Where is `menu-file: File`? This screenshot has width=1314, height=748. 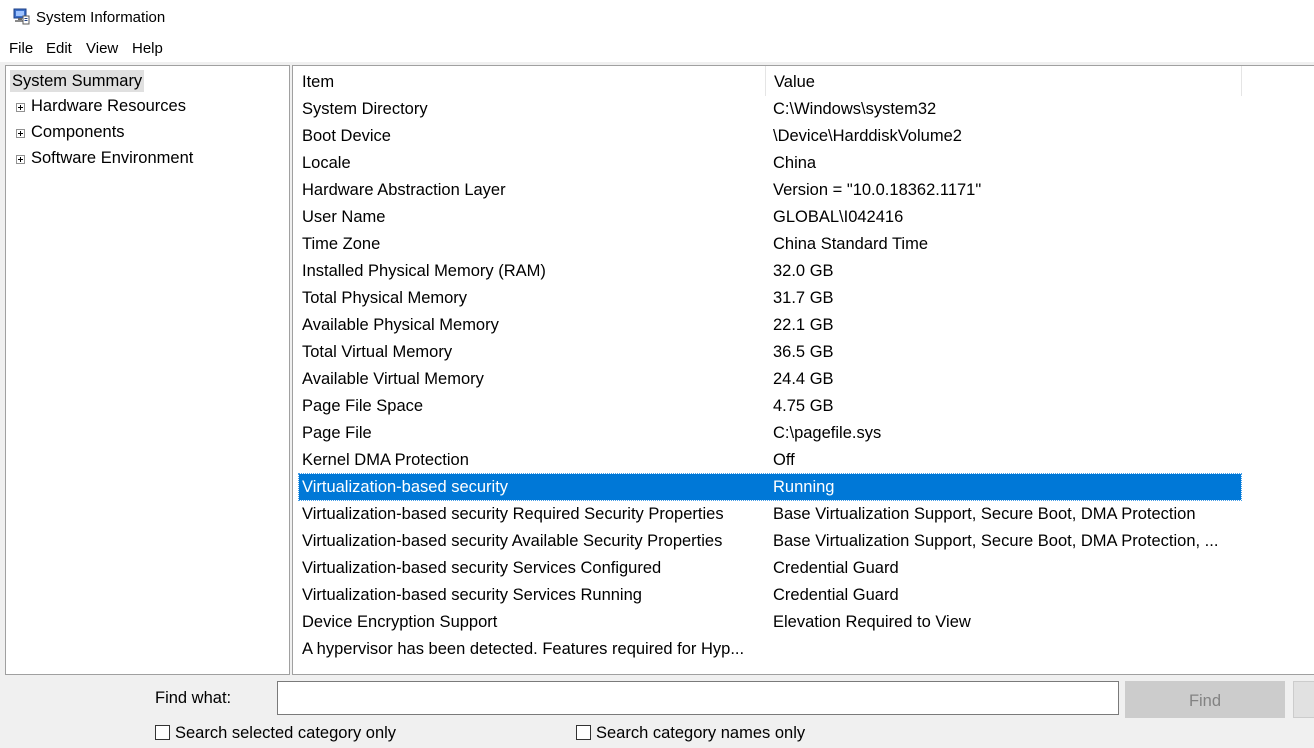 menu-file: File is located at coordinates (21, 48).